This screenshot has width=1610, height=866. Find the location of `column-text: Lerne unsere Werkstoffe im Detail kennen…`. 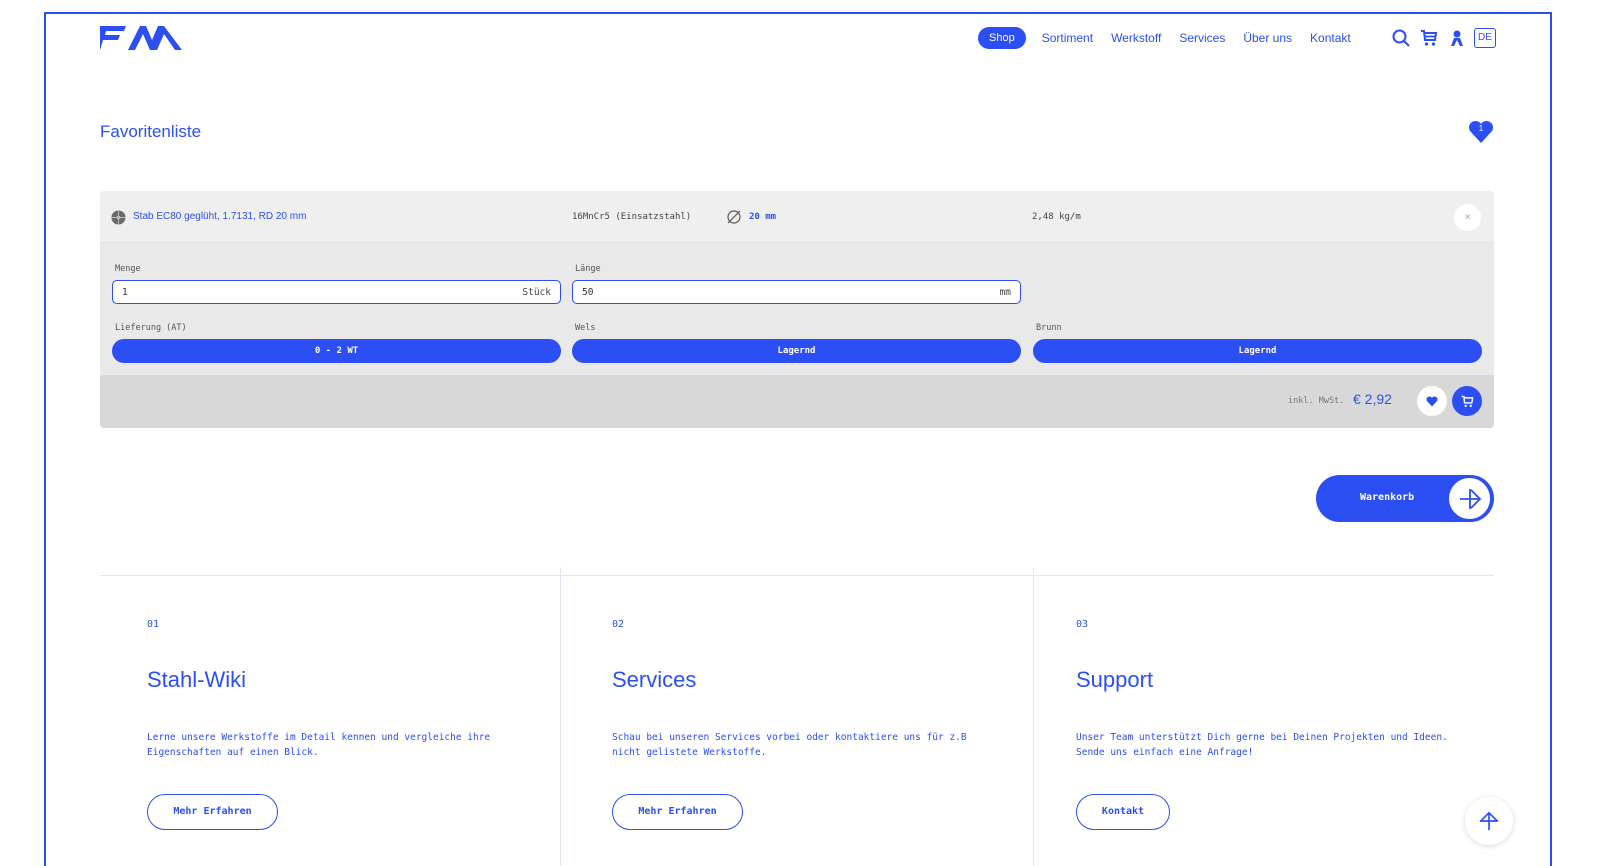

column-text: Lerne unsere Werkstoffe im Detail kennen… is located at coordinates (319, 745).